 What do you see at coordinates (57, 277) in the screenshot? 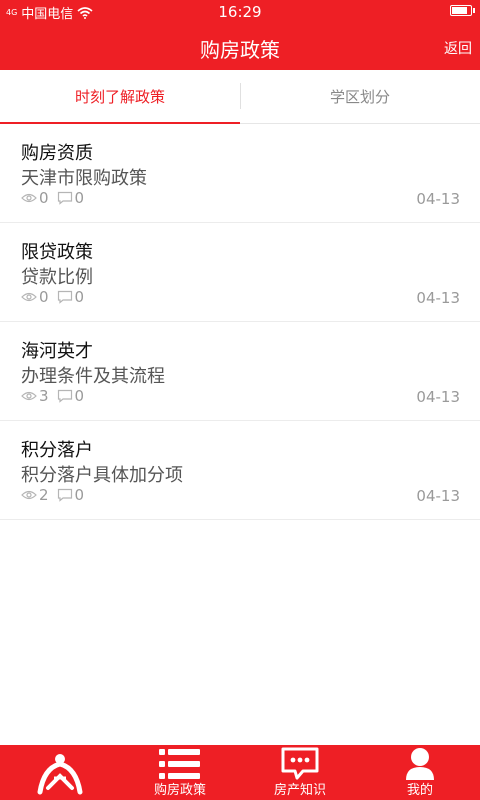
I see `item-subtitle: 贷款比例` at bounding box center [57, 277].